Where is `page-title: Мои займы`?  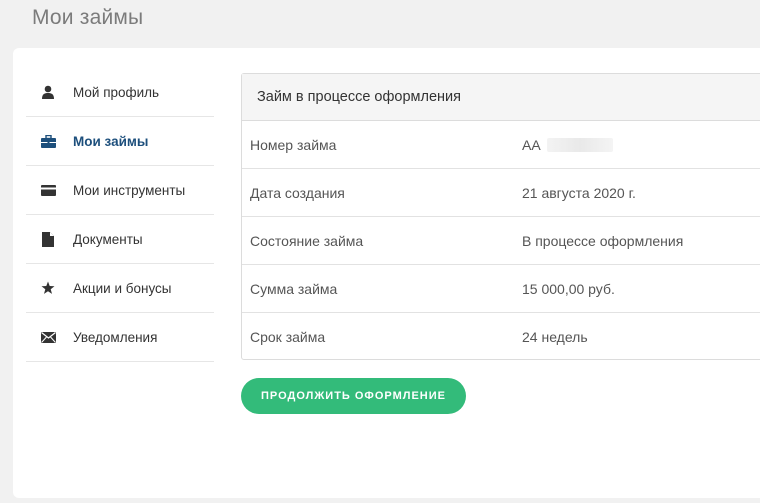 page-title: Мои займы is located at coordinates (88, 17).